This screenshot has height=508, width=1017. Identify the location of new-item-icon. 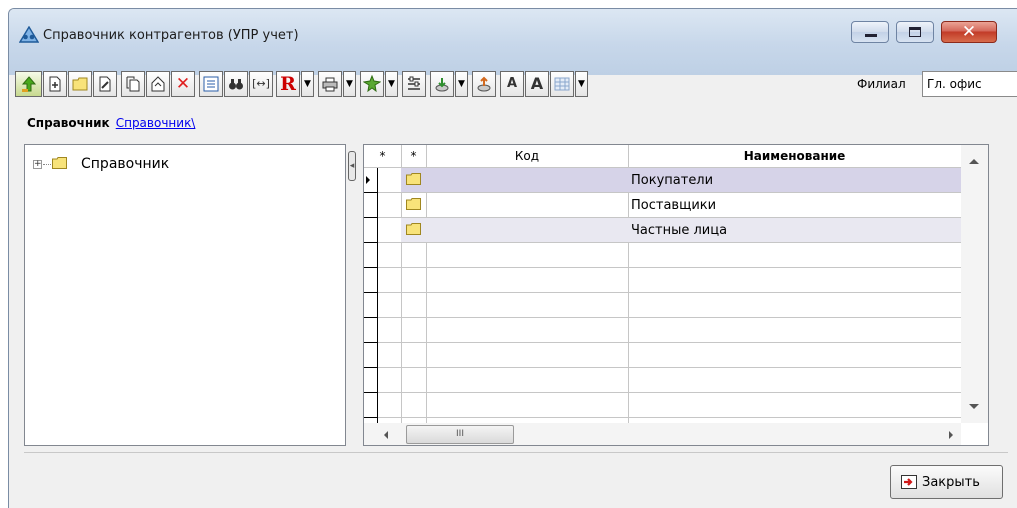
(55, 84).